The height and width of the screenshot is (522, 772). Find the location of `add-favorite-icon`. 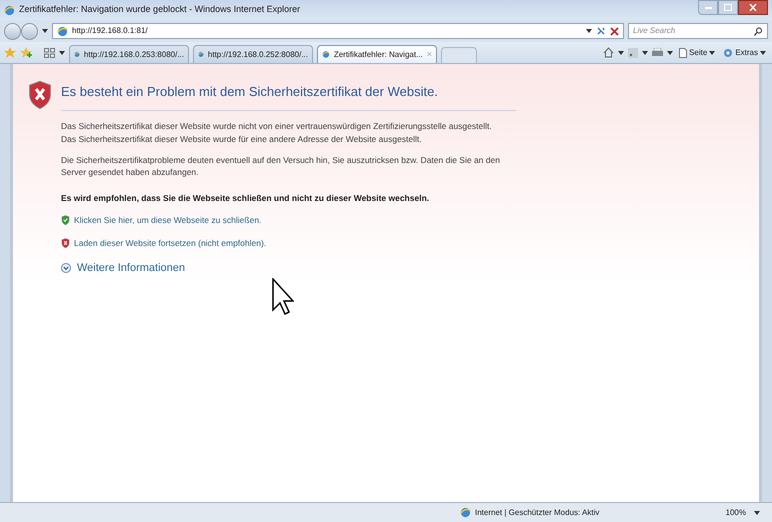

add-favorite-icon is located at coordinates (26, 52).